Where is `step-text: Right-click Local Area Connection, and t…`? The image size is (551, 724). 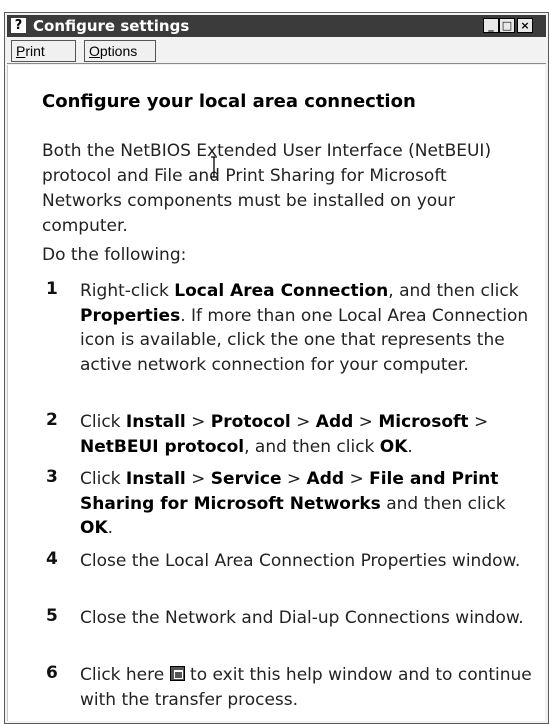 step-text: Right-click Local Area Connection, and t… is located at coordinates (310, 328).